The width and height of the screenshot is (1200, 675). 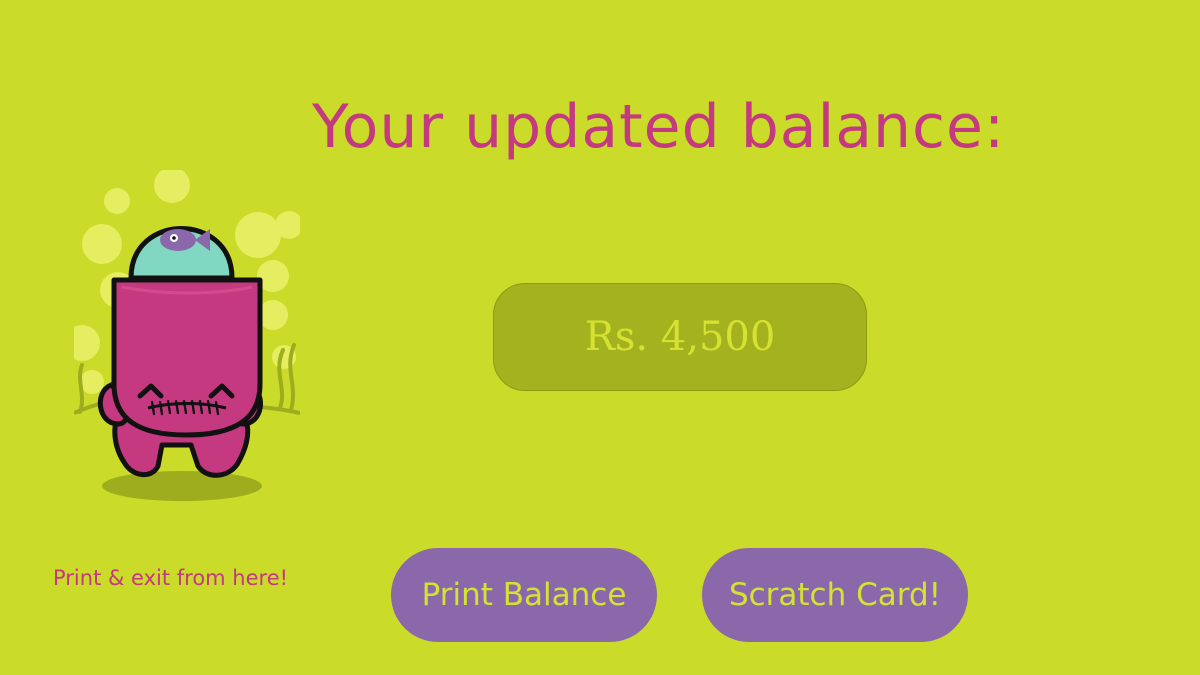 What do you see at coordinates (187, 340) in the screenshot?
I see `mascot-illustration` at bounding box center [187, 340].